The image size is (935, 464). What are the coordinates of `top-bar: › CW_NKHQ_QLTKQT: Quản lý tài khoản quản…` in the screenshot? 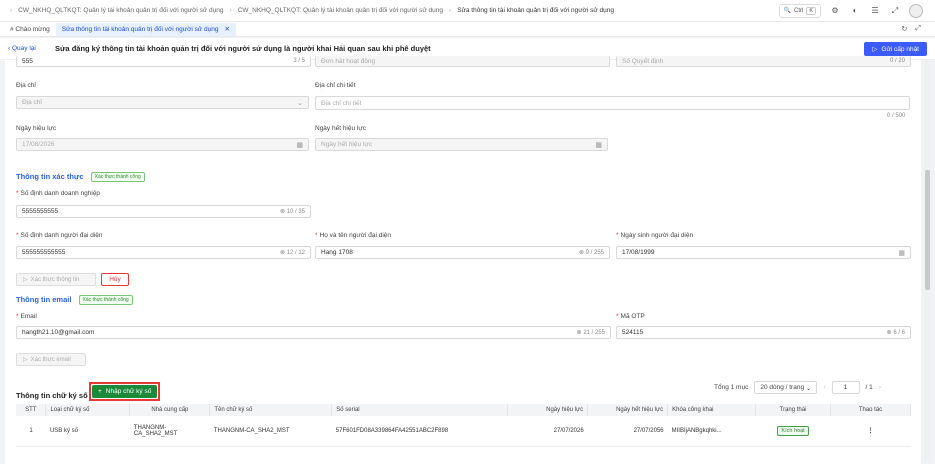 It's located at (467, 11).